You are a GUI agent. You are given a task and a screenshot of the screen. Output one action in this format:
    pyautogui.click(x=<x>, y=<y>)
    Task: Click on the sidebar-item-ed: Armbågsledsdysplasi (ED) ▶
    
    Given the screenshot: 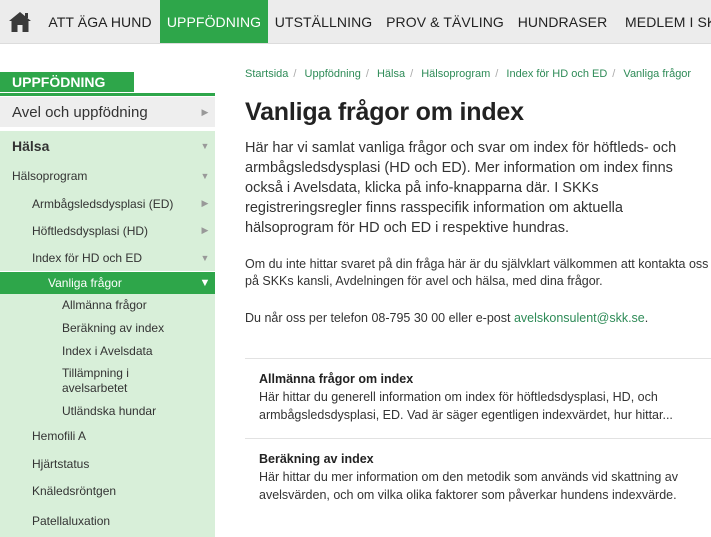 What is the action you would take?
    pyautogui.click(x=107, y=203)
    